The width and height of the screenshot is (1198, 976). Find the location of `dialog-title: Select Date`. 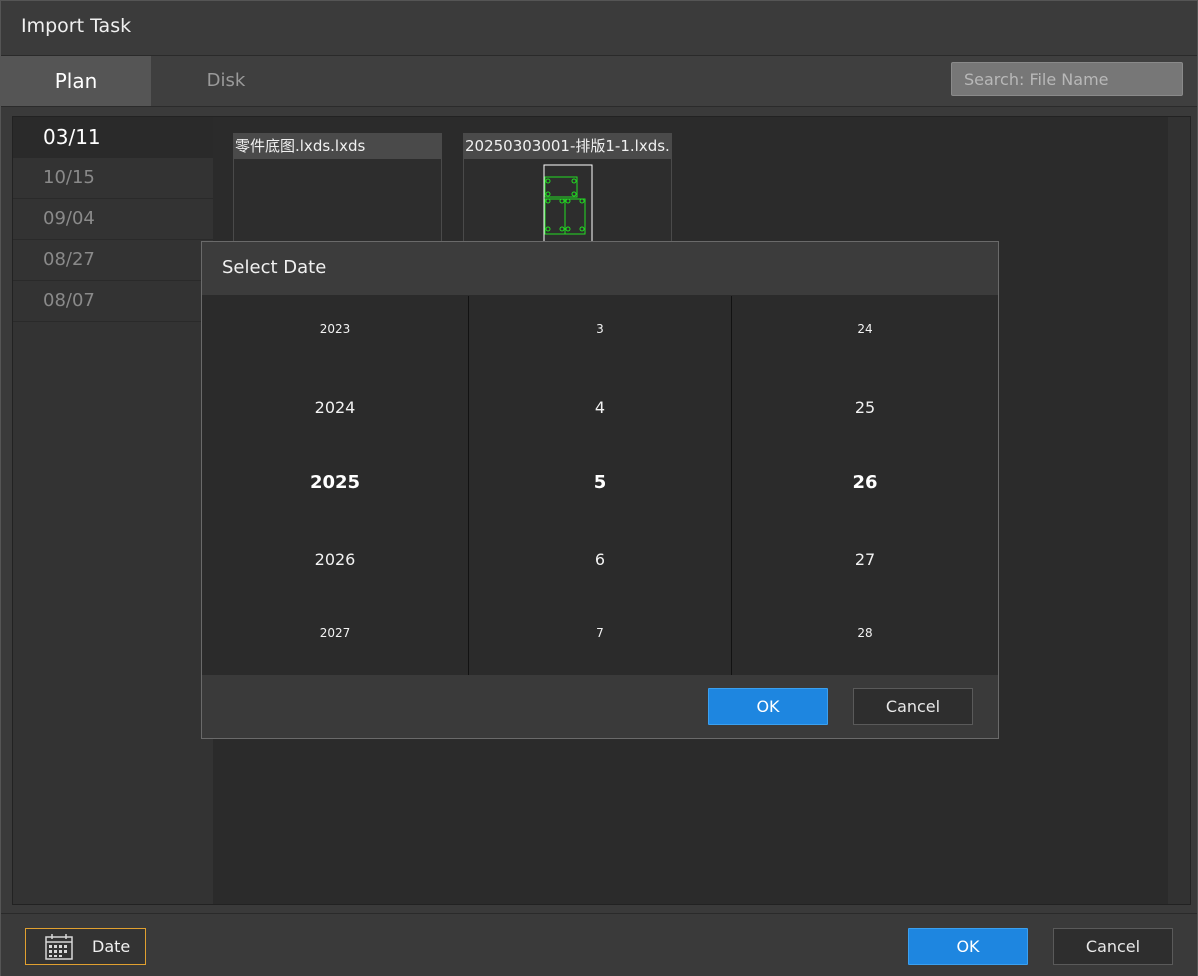

dialog-title: Select Date is located at coordinates (274, 267).